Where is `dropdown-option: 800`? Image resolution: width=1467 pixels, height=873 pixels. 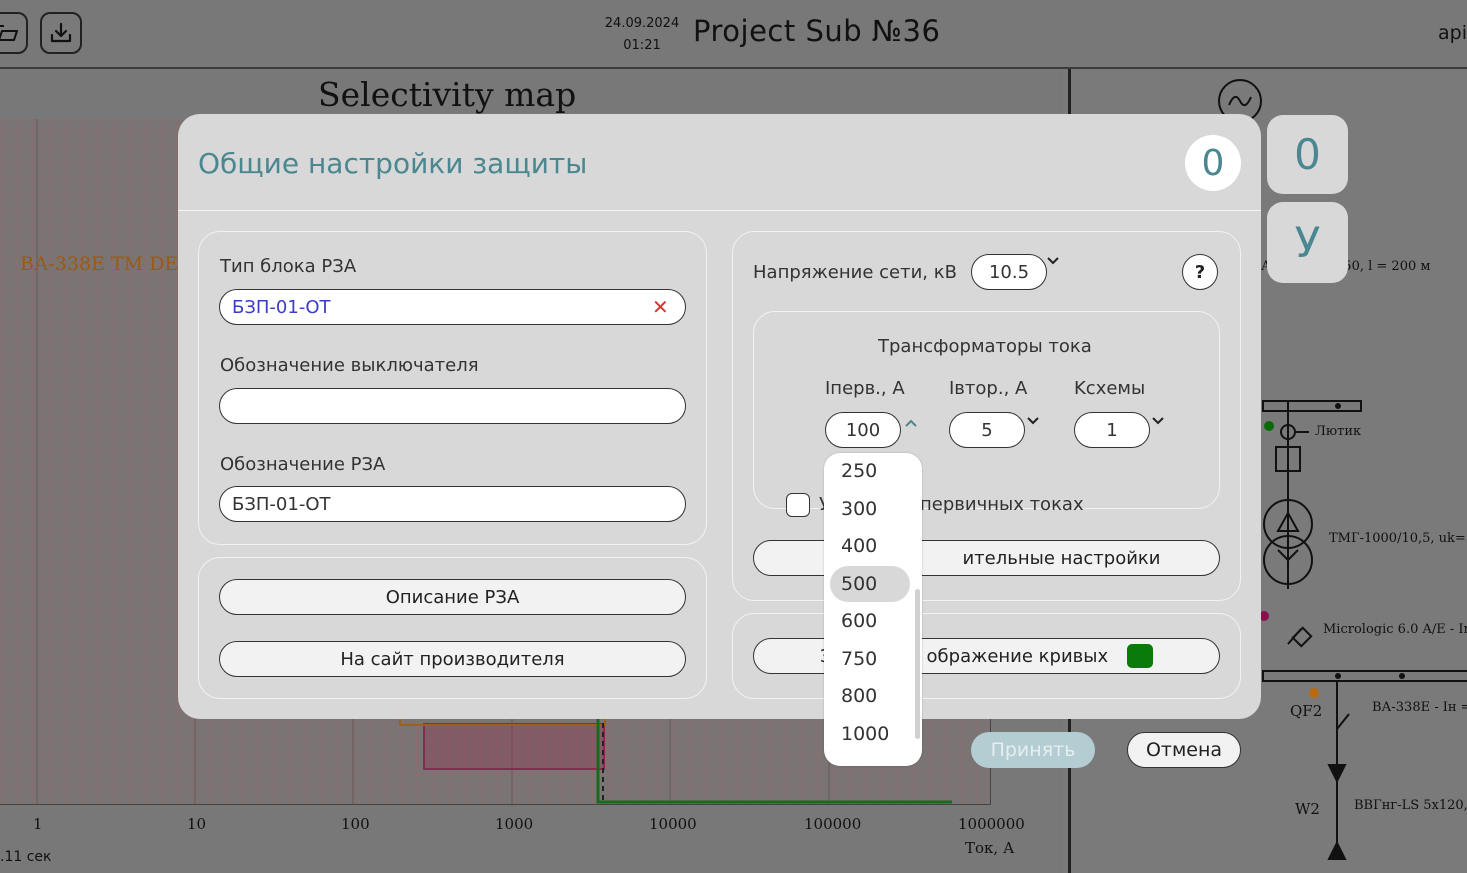 dropdown-option: 800 is located at coordinates (870, 696).